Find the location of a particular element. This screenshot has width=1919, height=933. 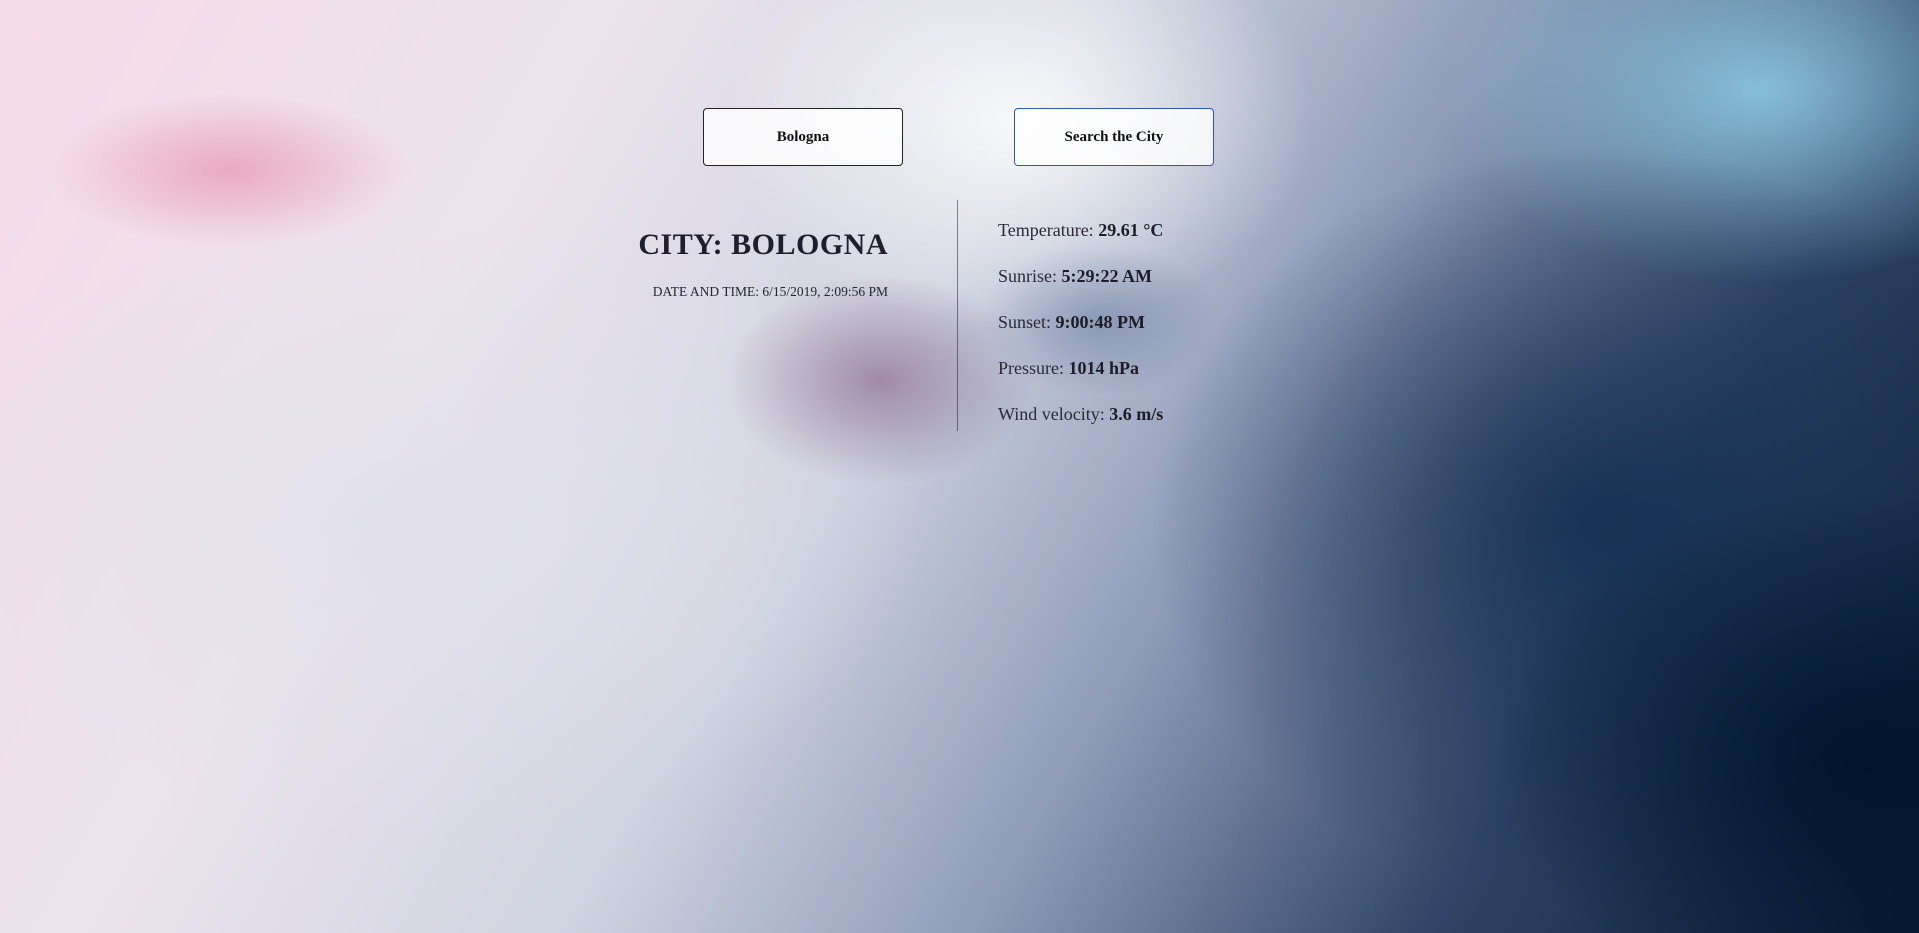

pressure-stat: Pressure: 1014 hPa is located at coordinates (1080, 368).